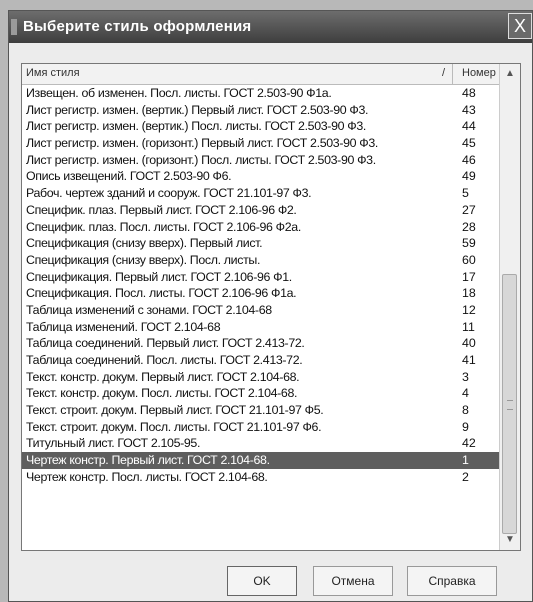 The image size is (533, 602). What do you see at coordinates (270, 27) in the screenshot?
I see `title-bar: Выберите стиль оформления X` at bounding box center [270, 27].